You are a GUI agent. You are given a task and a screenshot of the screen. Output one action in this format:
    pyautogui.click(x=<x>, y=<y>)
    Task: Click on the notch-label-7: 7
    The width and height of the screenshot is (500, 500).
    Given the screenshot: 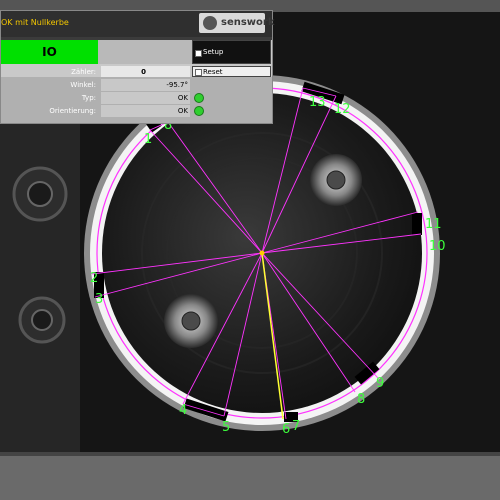 What is the action you would take?
    pyautogui.click(x=296, y=426)
    